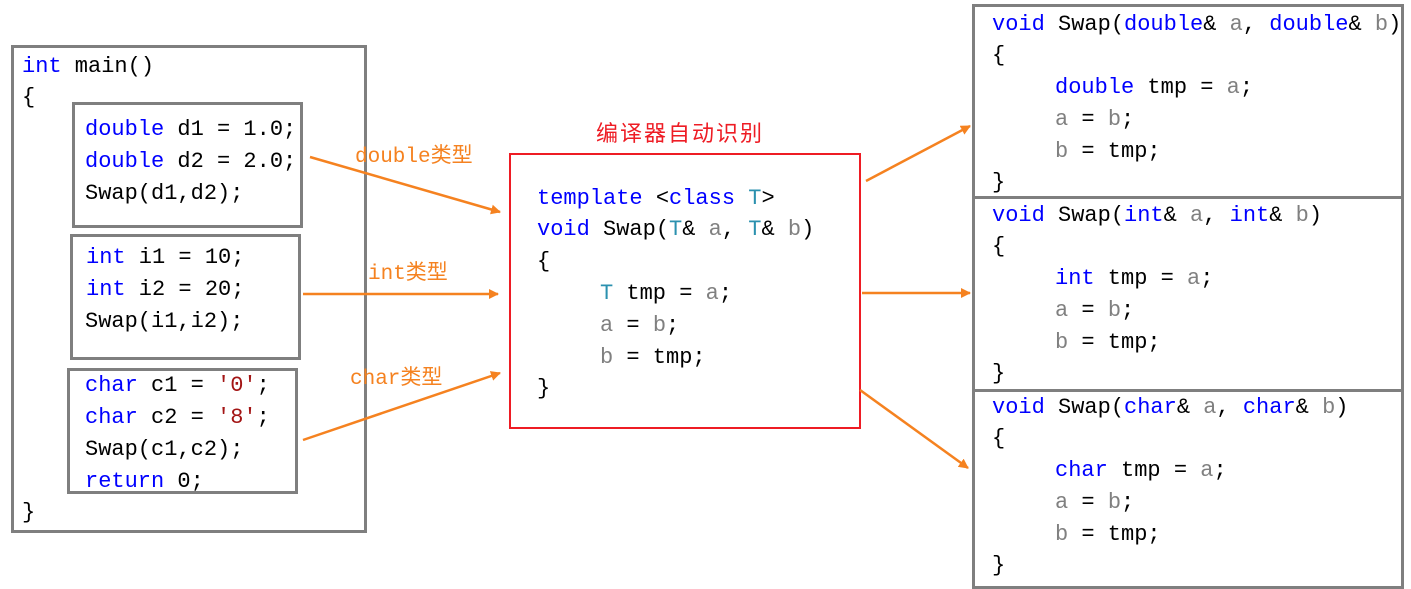  I want to click on code-line: int i2 = 20;, so click(165, 290).